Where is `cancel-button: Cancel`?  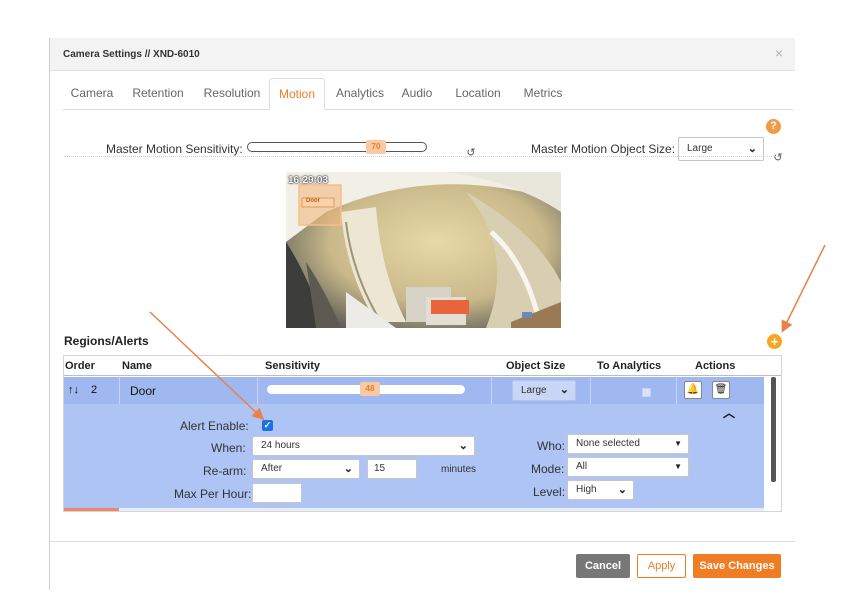 cancel-button: Cancel is located at coordinates (603, 566).